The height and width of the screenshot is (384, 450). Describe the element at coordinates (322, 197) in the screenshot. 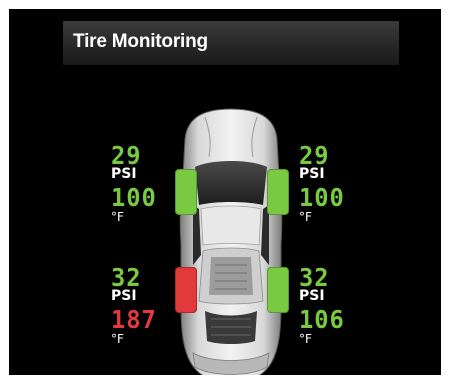

I see `front-right-temperature: 100` at that location.